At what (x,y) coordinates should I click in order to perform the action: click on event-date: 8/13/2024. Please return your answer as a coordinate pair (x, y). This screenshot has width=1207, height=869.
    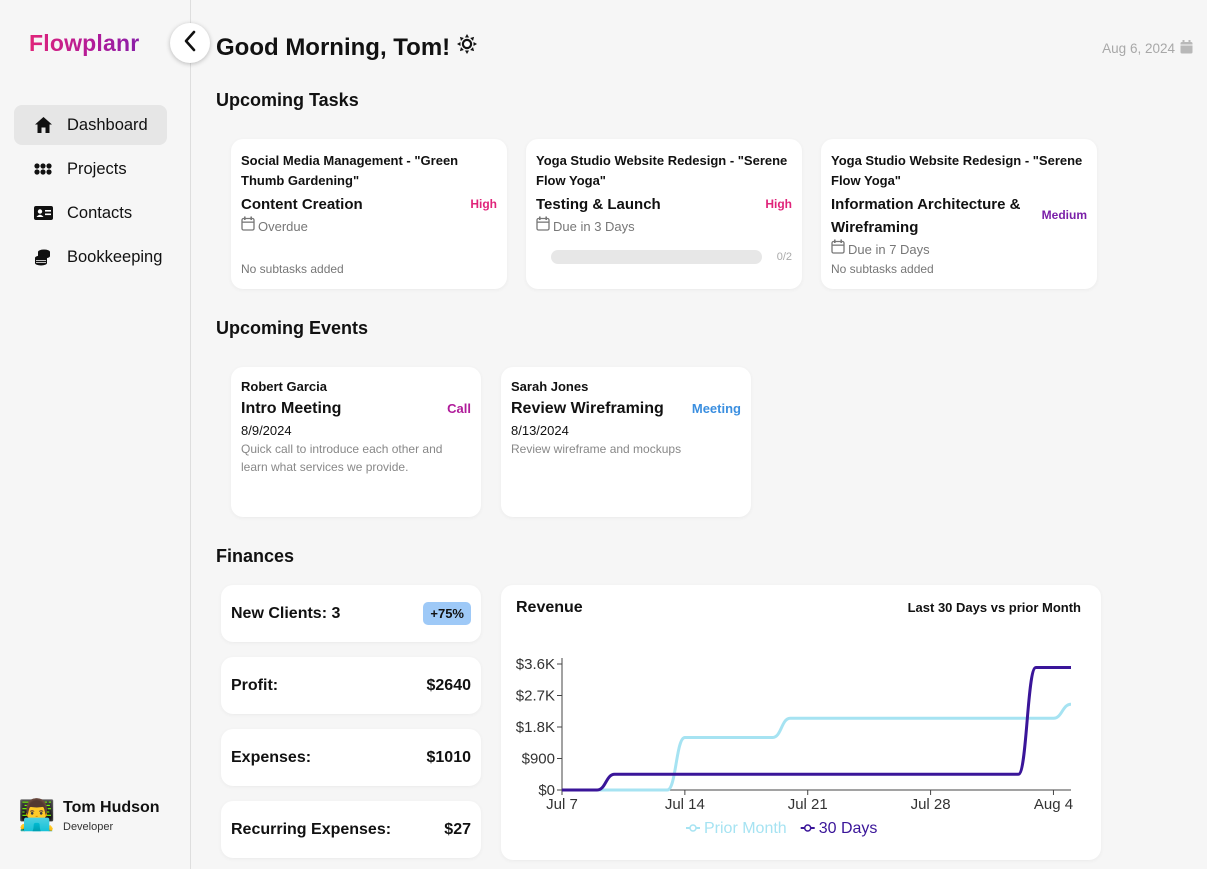
    Looking at the image, I should click on (540, 430).